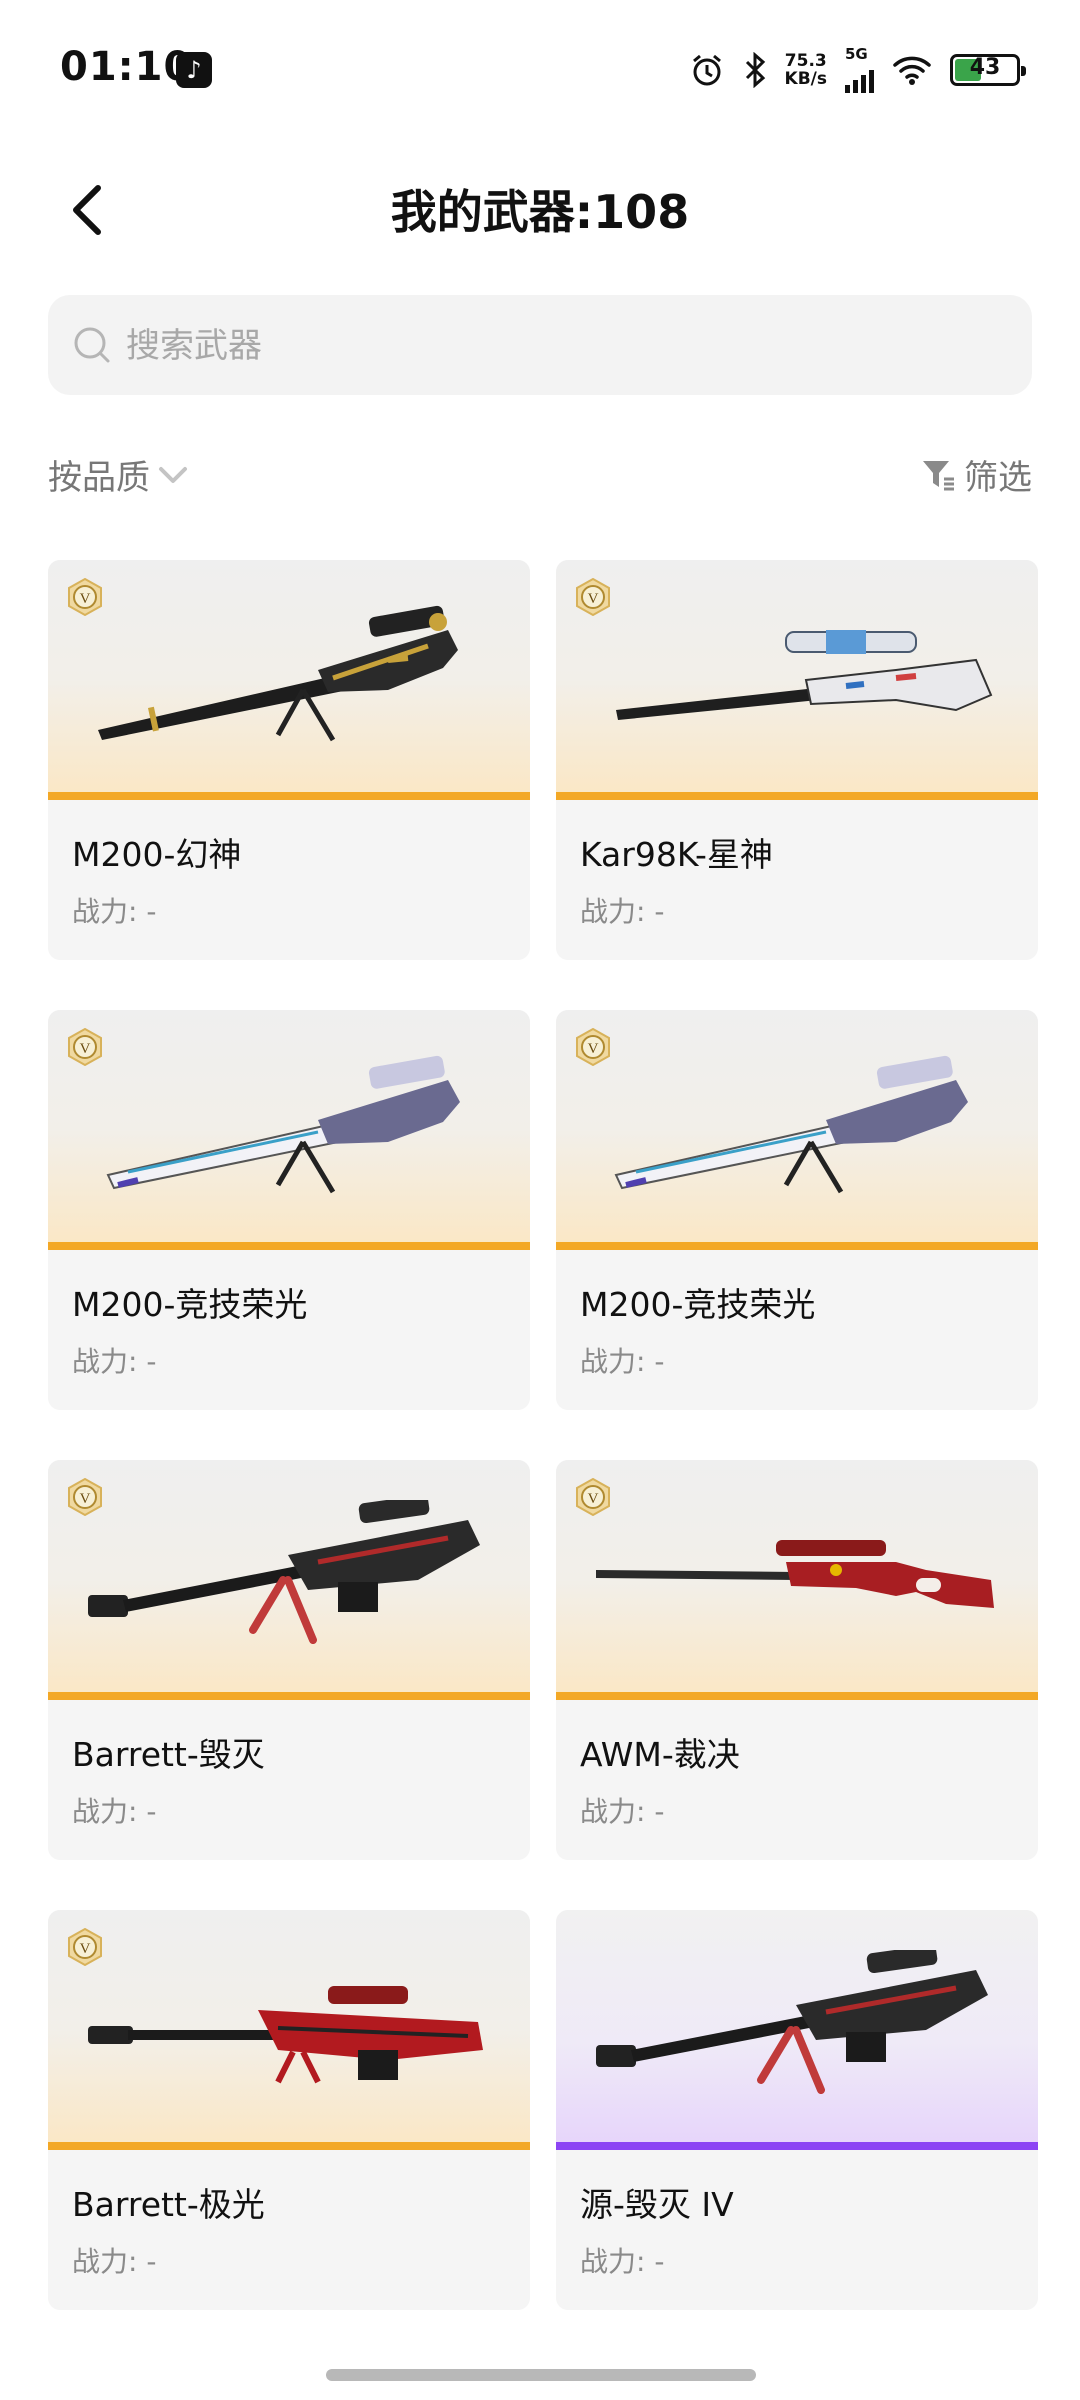 The width and height of the screenshot is (1080, 2400). What do you see at coordinates (998, 478) in the screenshot?
I see `filter-label: 筛选` at bounding box center [998, 478].